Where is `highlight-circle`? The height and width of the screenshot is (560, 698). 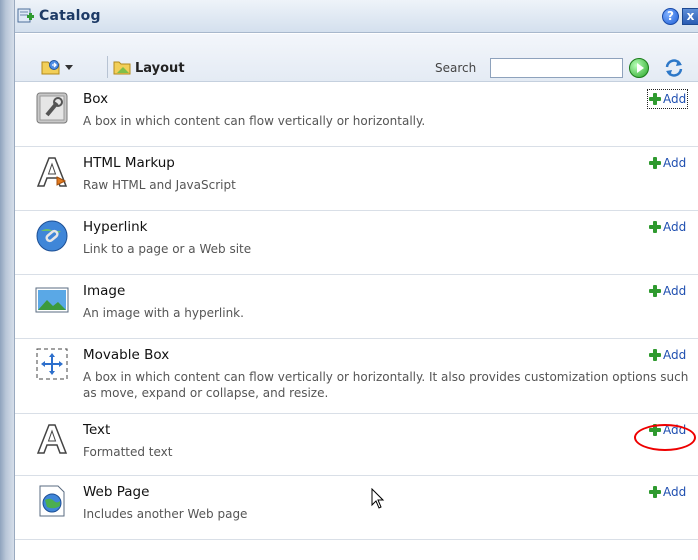
highlight-circle is located at coordinates (665, 437).